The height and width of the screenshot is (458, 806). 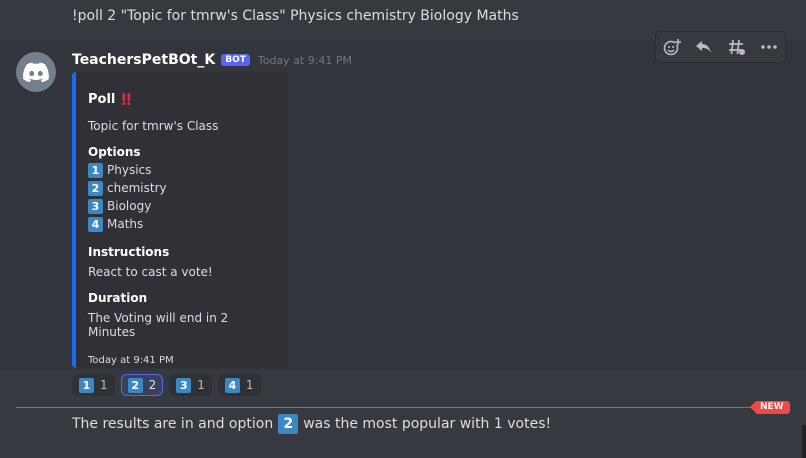 What do you see at coordinates (129, 252) in the screenshot?
I see `instructions-label: Instructions` at bounding box center [129, 252].